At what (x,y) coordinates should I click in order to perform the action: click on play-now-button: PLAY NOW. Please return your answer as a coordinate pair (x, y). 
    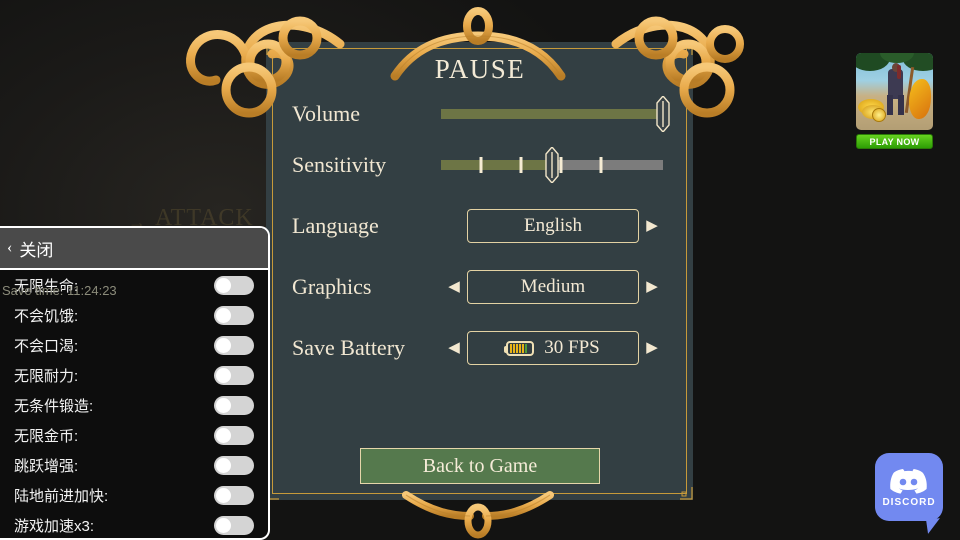
    Looking at the image, I should click on (894, 141).